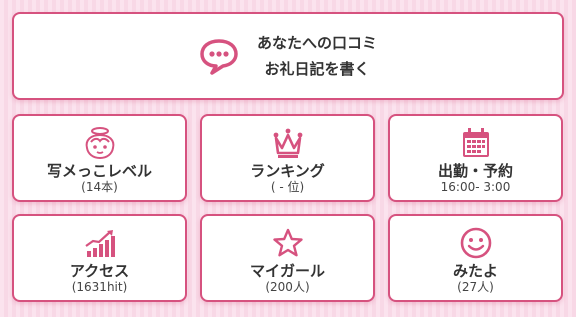  What do you see at coordinates (316, 43) in the screenshot?
I see `review-label: あなたへの口コミ` at bounding box center [316, 43].